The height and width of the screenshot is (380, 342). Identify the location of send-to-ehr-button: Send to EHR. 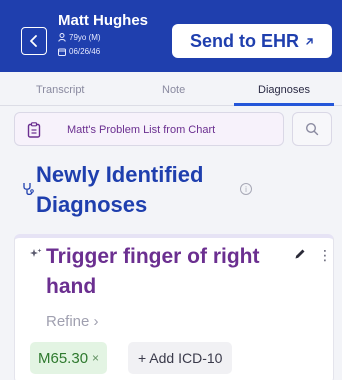
(252, 41).